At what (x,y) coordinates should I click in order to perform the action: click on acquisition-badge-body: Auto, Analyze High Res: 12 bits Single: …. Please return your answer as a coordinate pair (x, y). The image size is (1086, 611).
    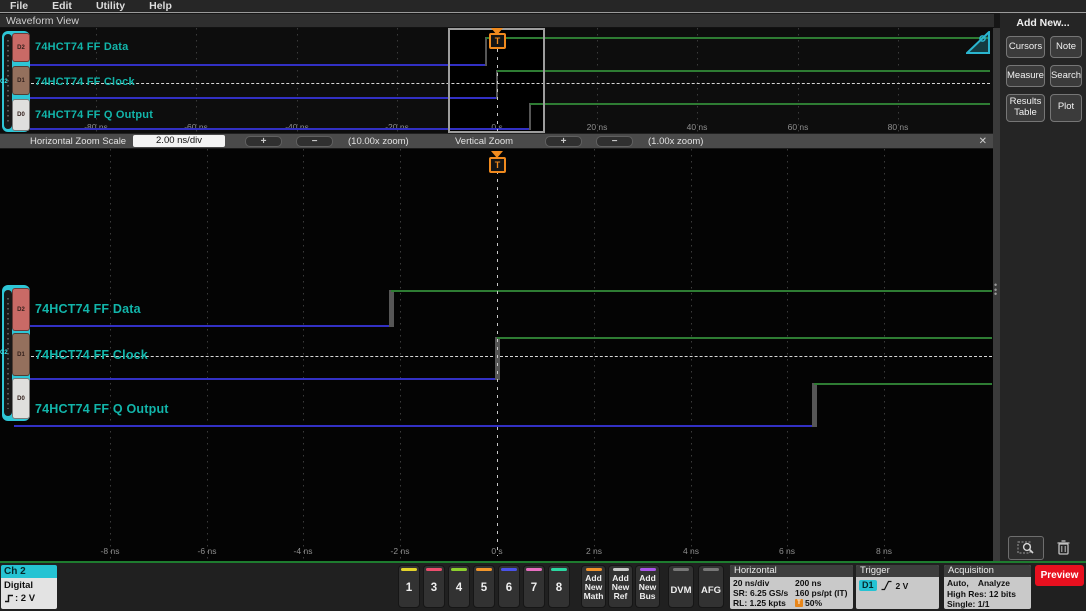
    Looking at the image, I should click on (987, 593).